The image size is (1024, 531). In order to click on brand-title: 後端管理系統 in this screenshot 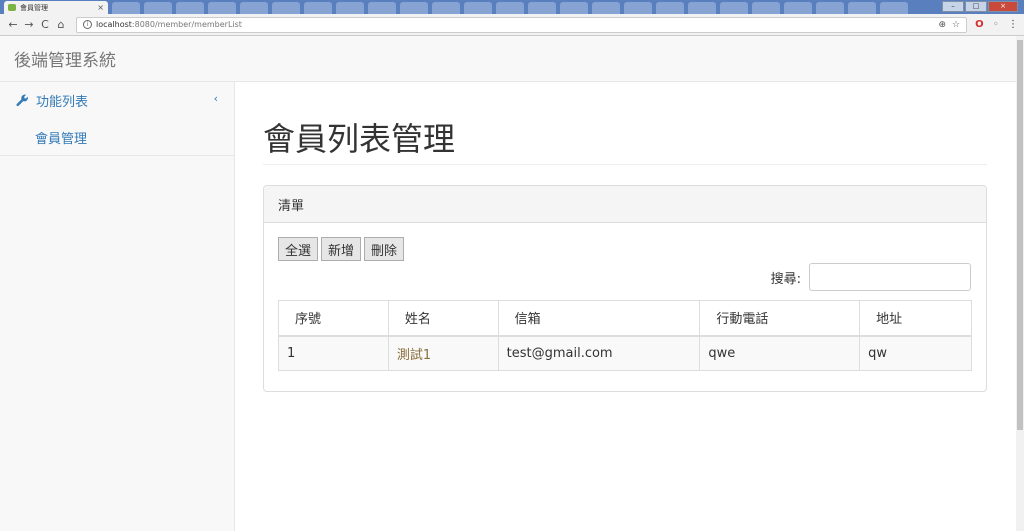, I will do `click(65, 58)`.